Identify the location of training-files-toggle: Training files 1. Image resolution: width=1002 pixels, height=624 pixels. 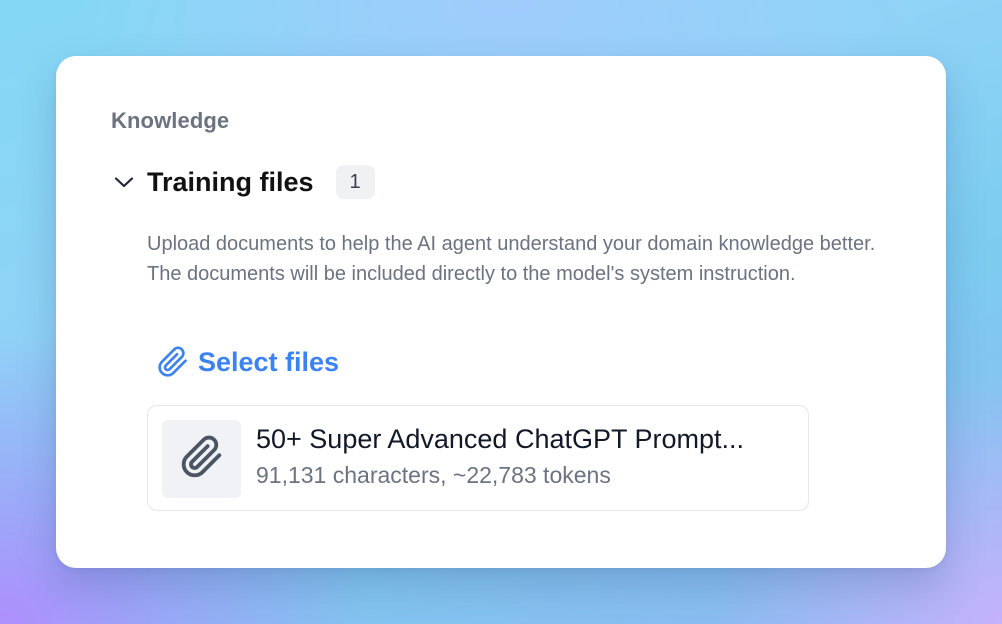
(243, 182).